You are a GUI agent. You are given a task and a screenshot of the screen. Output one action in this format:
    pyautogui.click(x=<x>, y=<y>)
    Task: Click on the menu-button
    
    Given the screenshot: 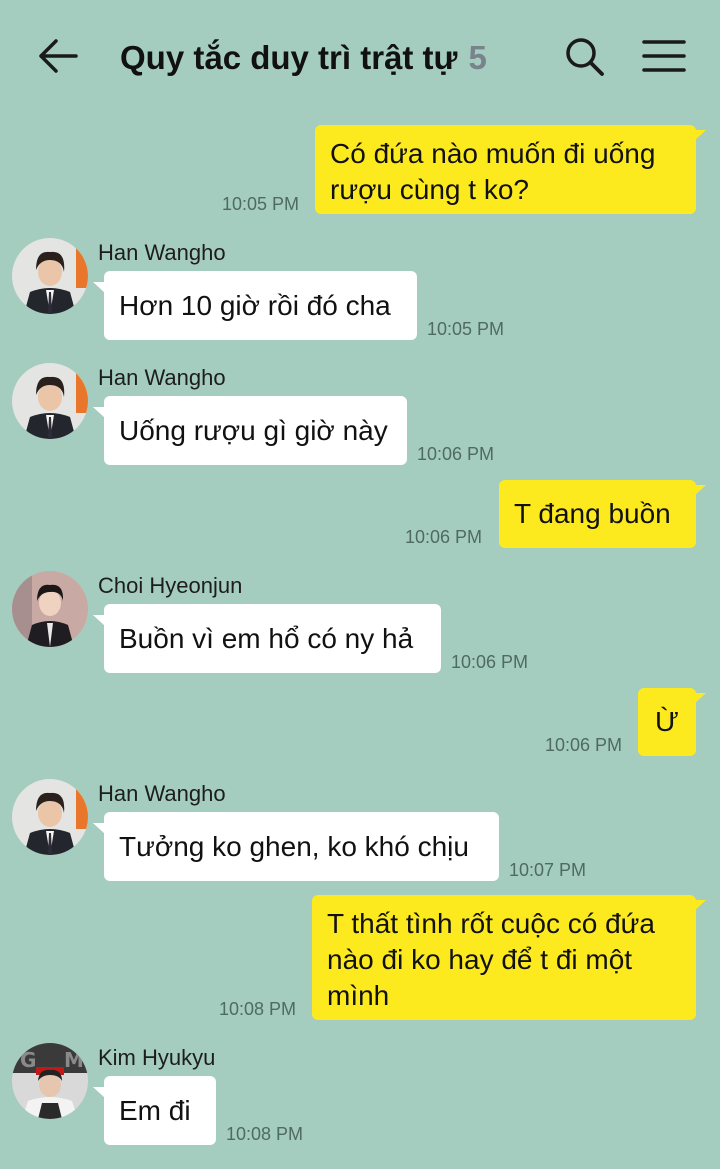 What is the action you would take?
    pyautogui.click(x=664, y=56)
    